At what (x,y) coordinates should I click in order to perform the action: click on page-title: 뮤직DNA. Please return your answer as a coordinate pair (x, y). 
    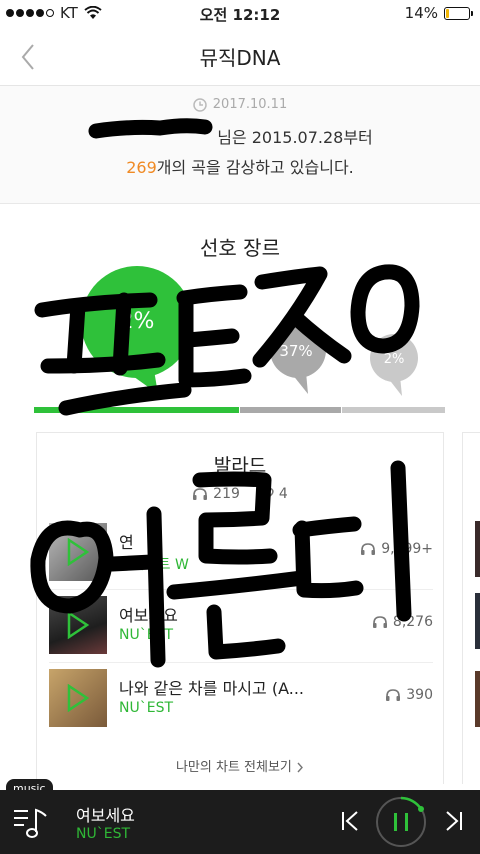
    Looking at the image, I should click on (240, 58).